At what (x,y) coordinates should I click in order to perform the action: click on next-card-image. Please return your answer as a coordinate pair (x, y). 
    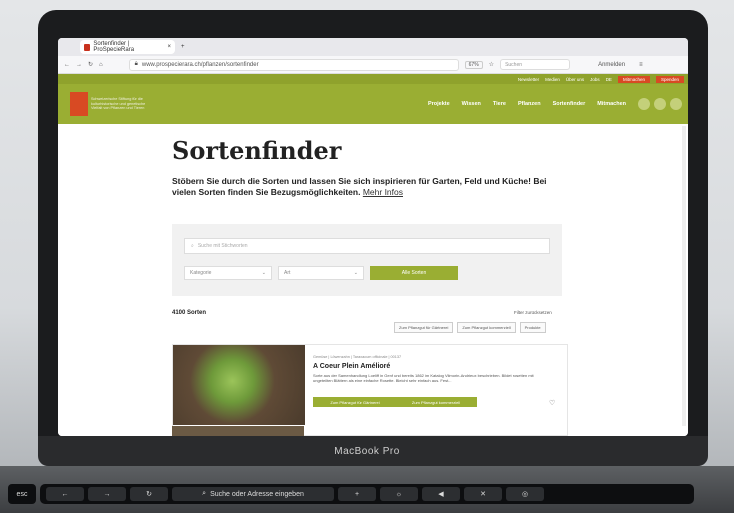
    Looking at the image, I should click on (238, 431).